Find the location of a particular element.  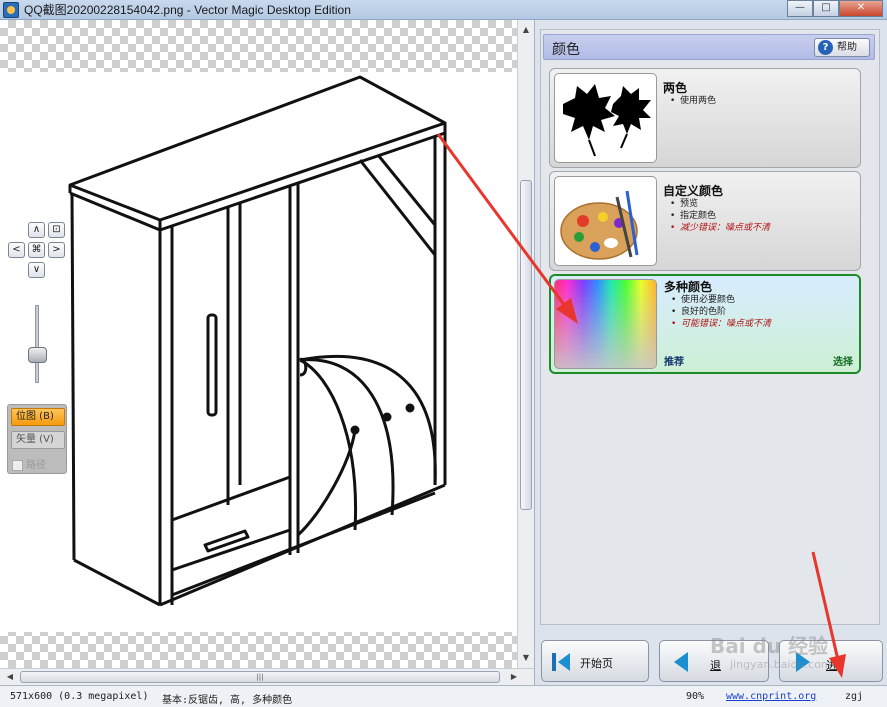

maple-leaf-icon is located at coordinates (607, 120).